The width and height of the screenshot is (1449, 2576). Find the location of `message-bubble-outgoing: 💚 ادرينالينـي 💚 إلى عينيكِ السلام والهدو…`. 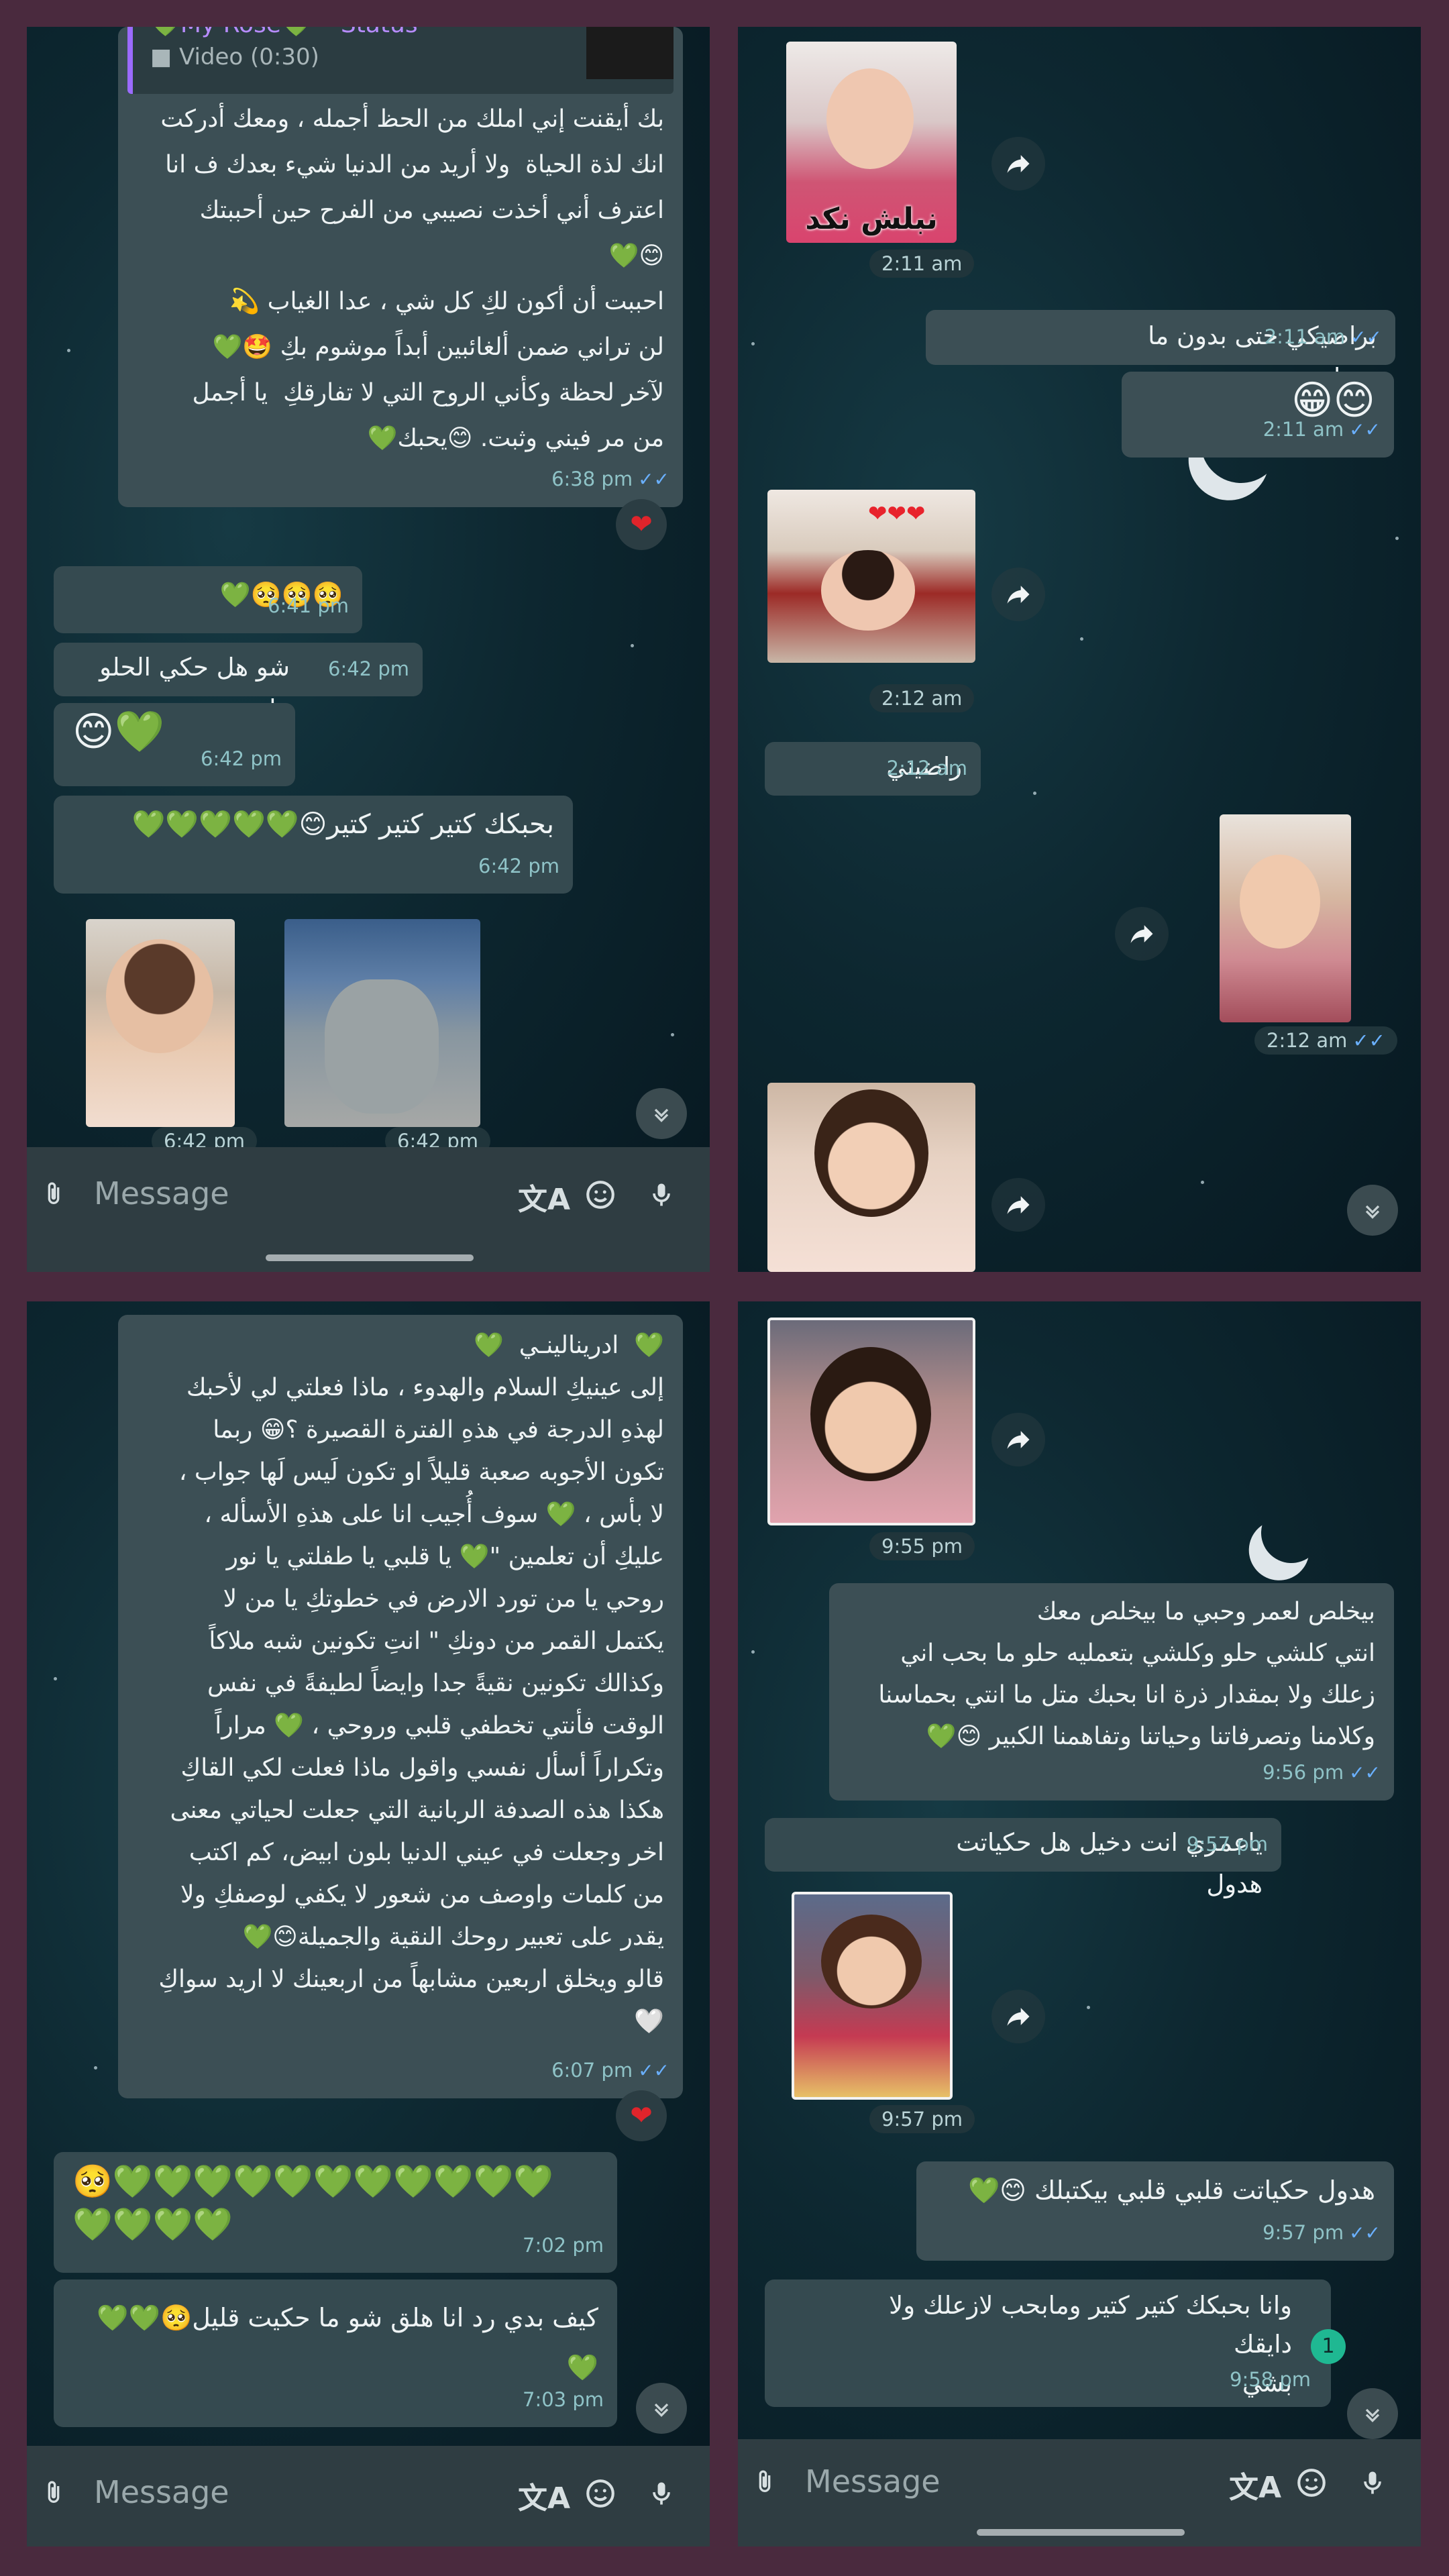

message-bubble-outgoing: 💚 ادرينالينـي 💚 إلى عينيكِ السلام والهدو… is located at coordinates (400, 1706).